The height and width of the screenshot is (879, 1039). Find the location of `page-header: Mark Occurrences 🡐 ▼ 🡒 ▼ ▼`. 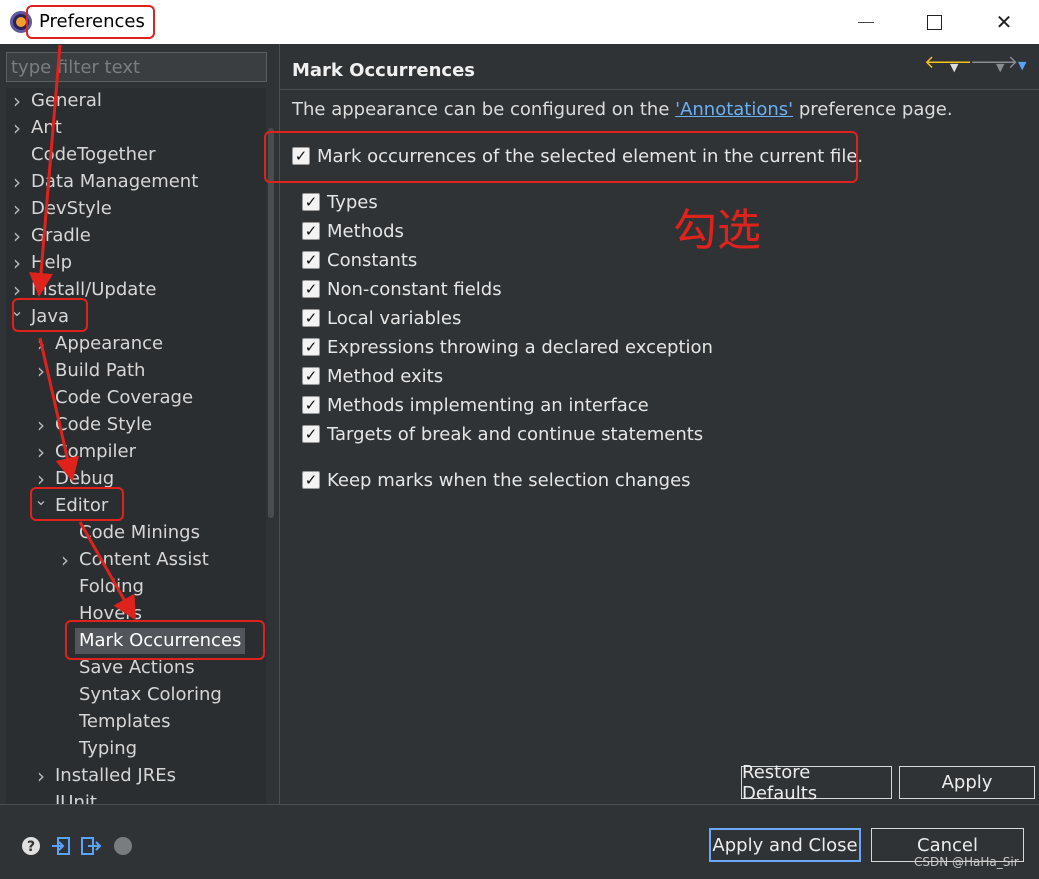

page-header: Mark Occurrences 🡐 ▼ 🡒 ▼ ▼ is located at coordinates (659, 67).